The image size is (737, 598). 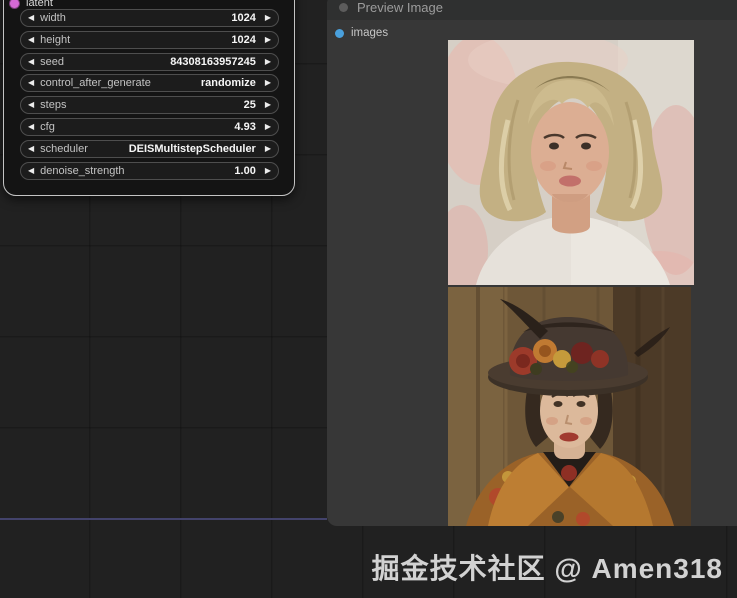 What do you see at coordinates (53, 105) in the screenshot?
I see `widget-label: steps` at bounding box center [53, 105].